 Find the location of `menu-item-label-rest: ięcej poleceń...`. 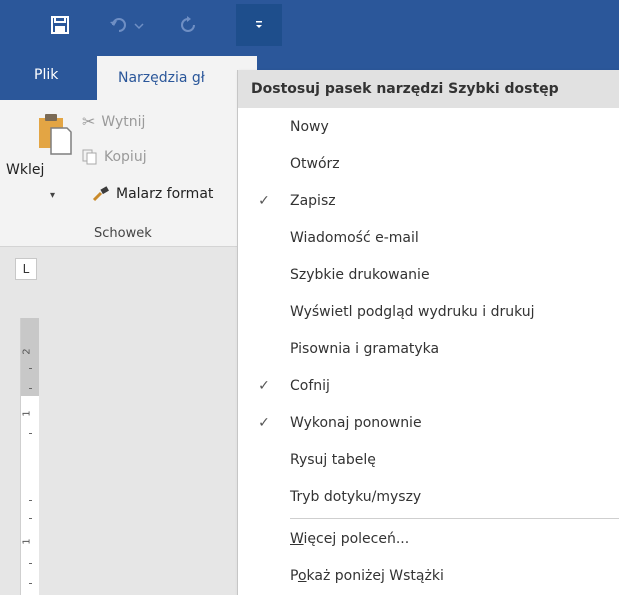

menu-item-label-rest: ięcej poleceń... is located at coordinates (356, 538).